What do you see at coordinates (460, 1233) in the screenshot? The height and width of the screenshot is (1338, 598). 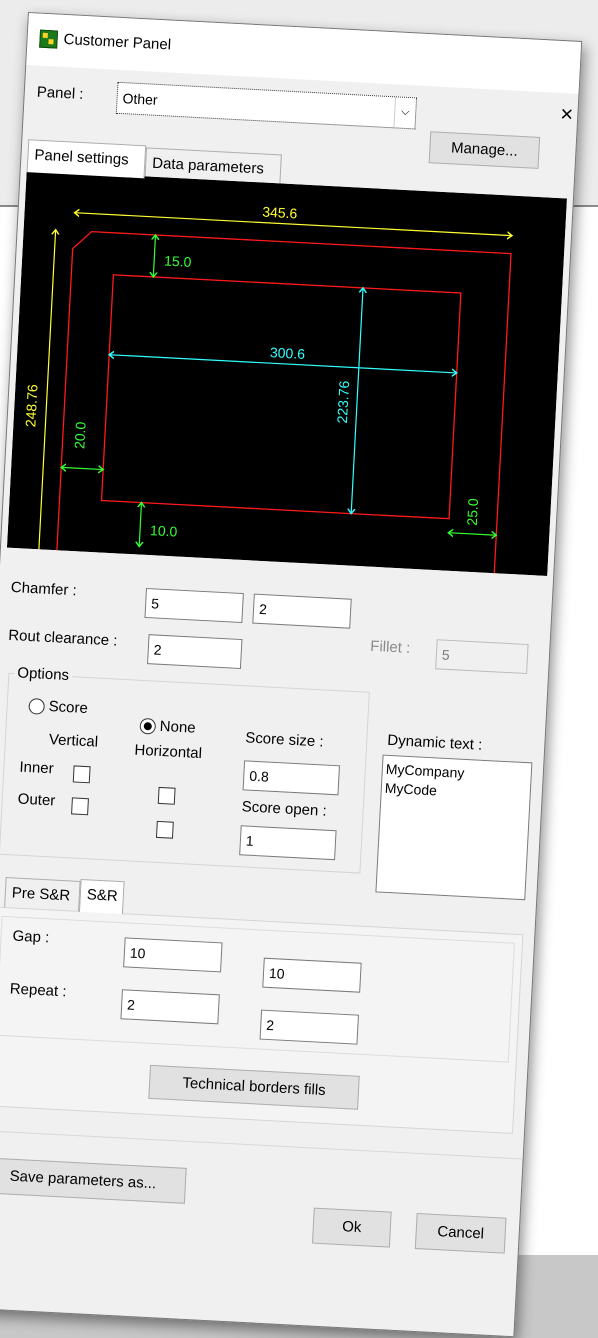 I see `cancel-button: Cancel` at bounding box center [460, 1233].